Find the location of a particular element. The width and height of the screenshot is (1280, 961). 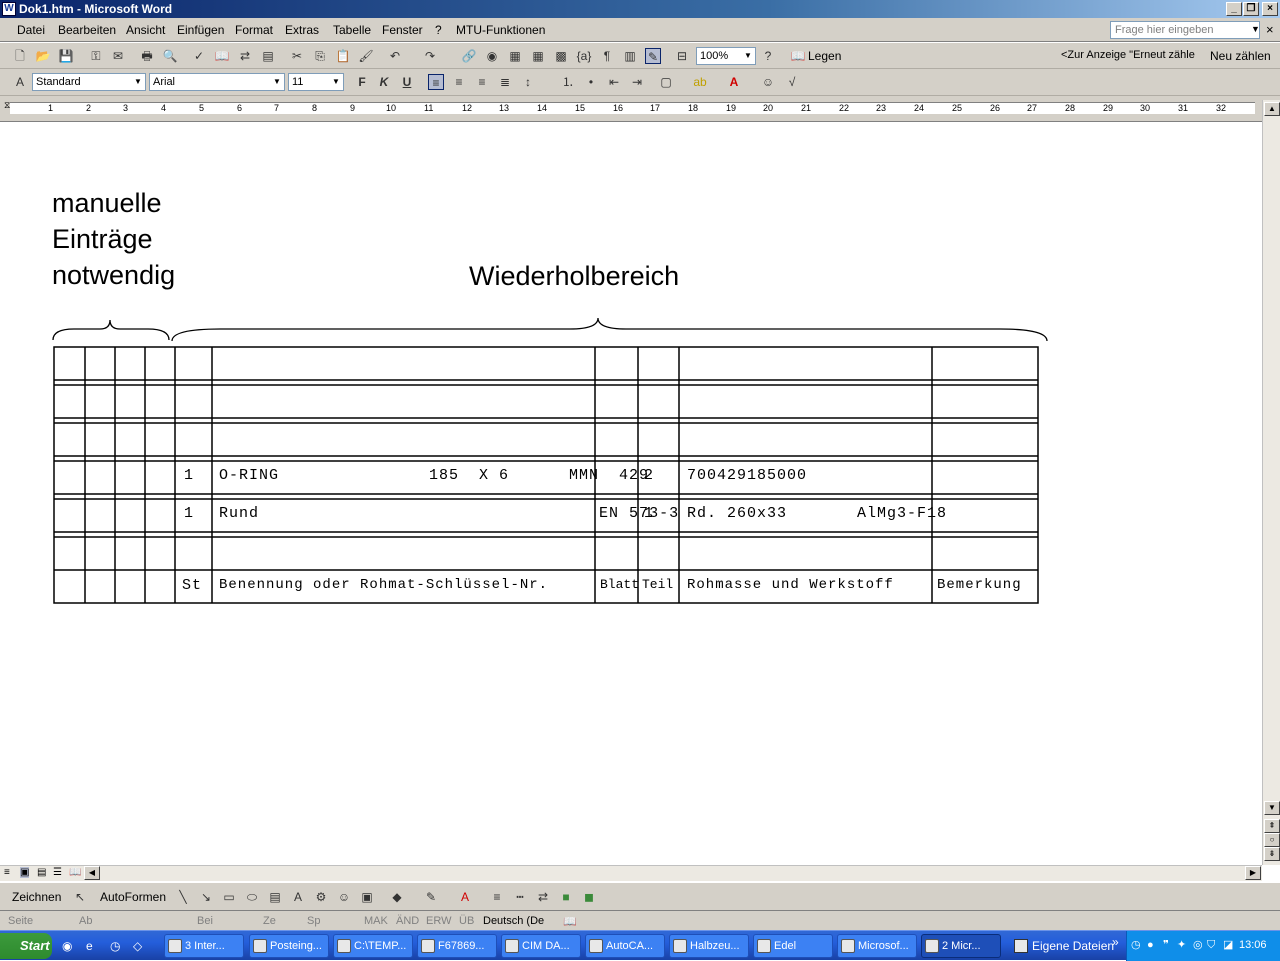

email-icon: ✉ is located at coordinates (118, 56).